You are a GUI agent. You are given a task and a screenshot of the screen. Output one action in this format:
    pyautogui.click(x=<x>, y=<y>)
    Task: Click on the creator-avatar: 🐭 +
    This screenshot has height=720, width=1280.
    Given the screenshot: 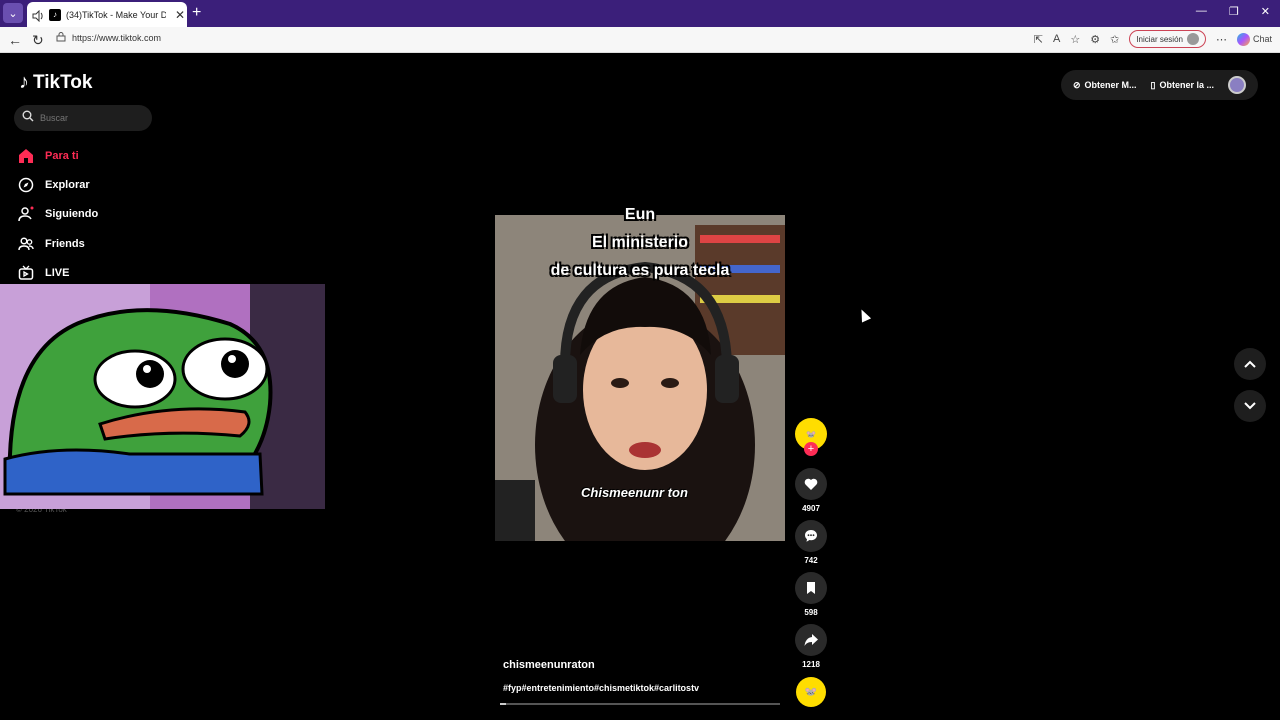 What is the action you would take?
    pyautogui.click(x=811, y=437)
    